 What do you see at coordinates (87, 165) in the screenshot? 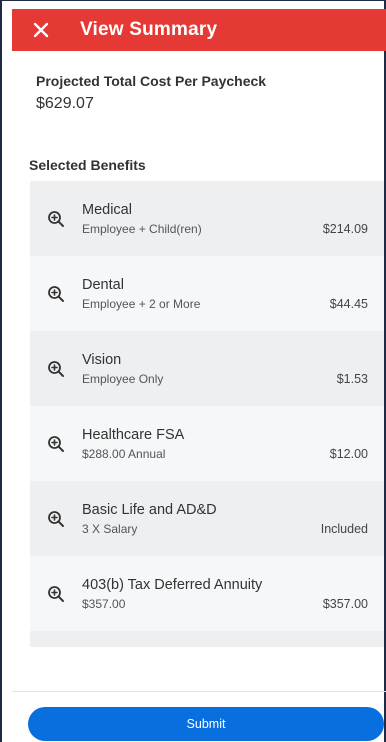
I see `selected-benefits-heading: Selected Benefits` at bounding box center [87, 165].